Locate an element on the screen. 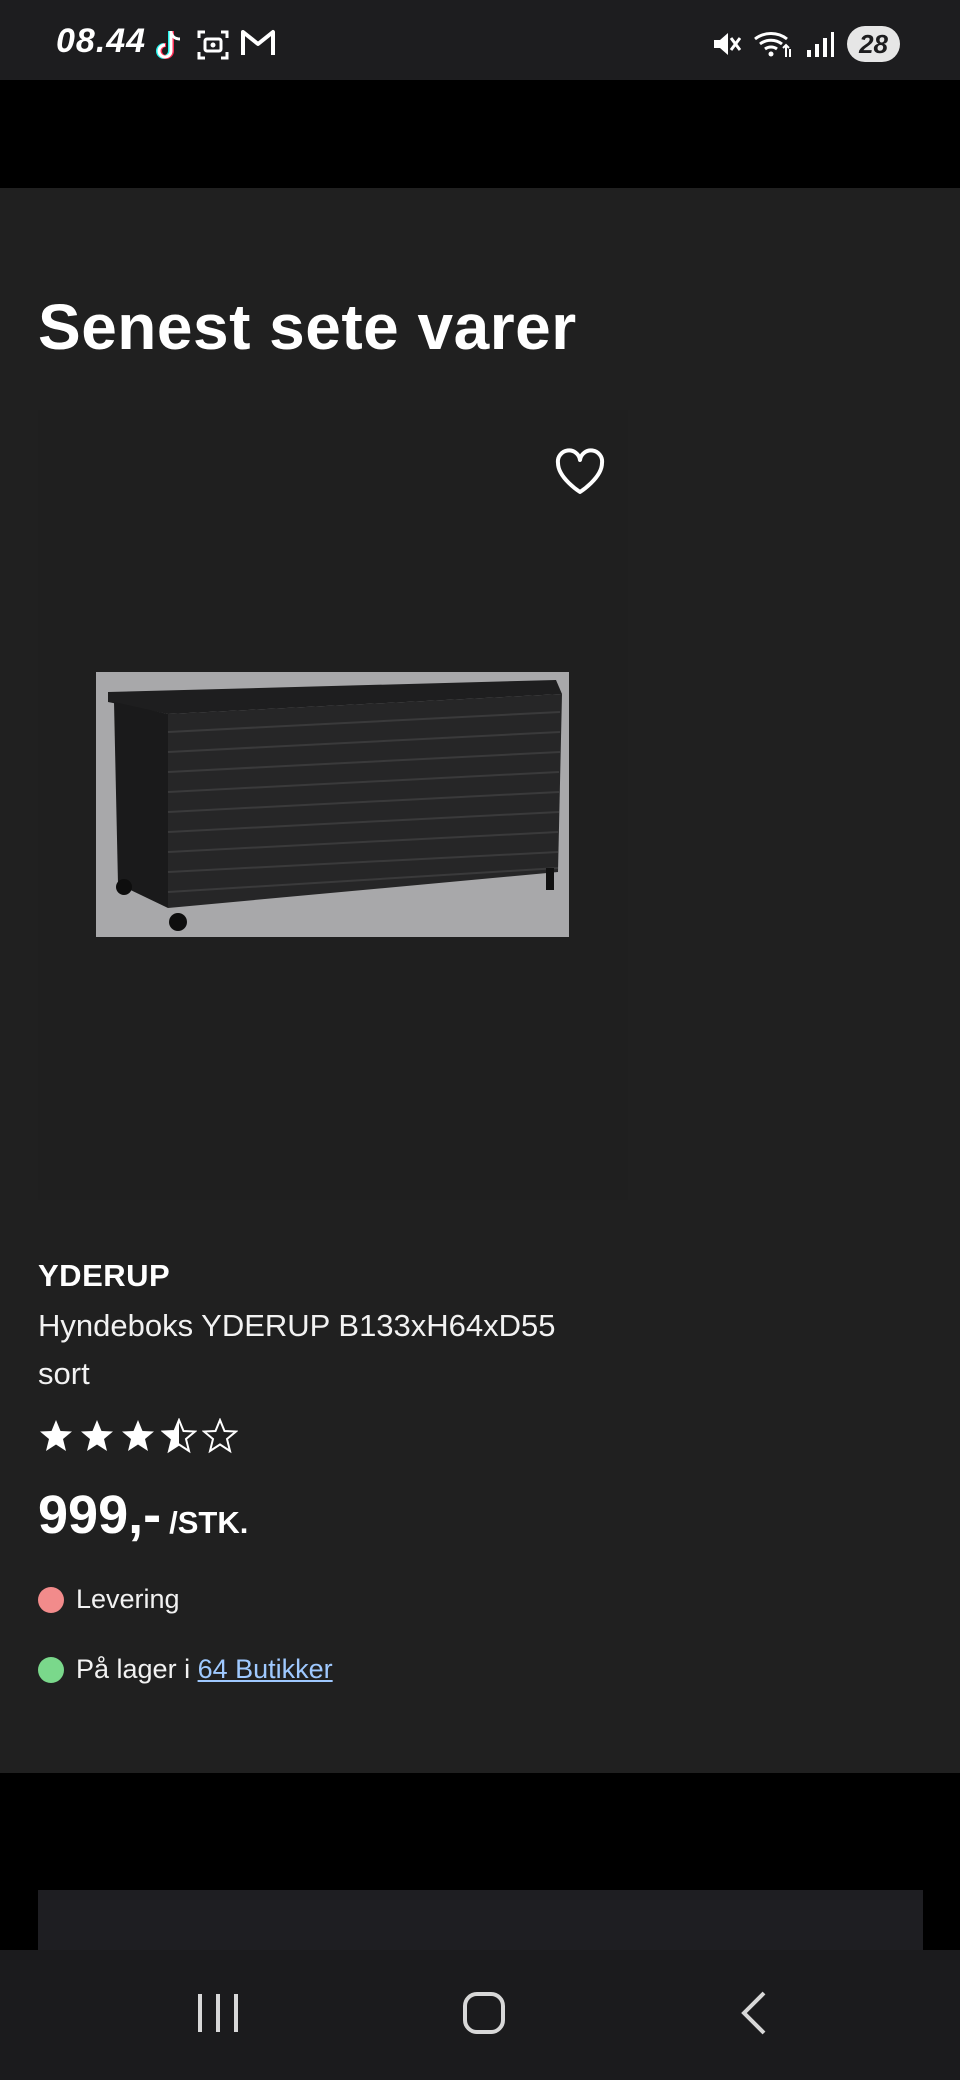 The width and height of the screenshot is (960, 2080). stock-prefix: På lager i is located at coordinates (137, 1669).